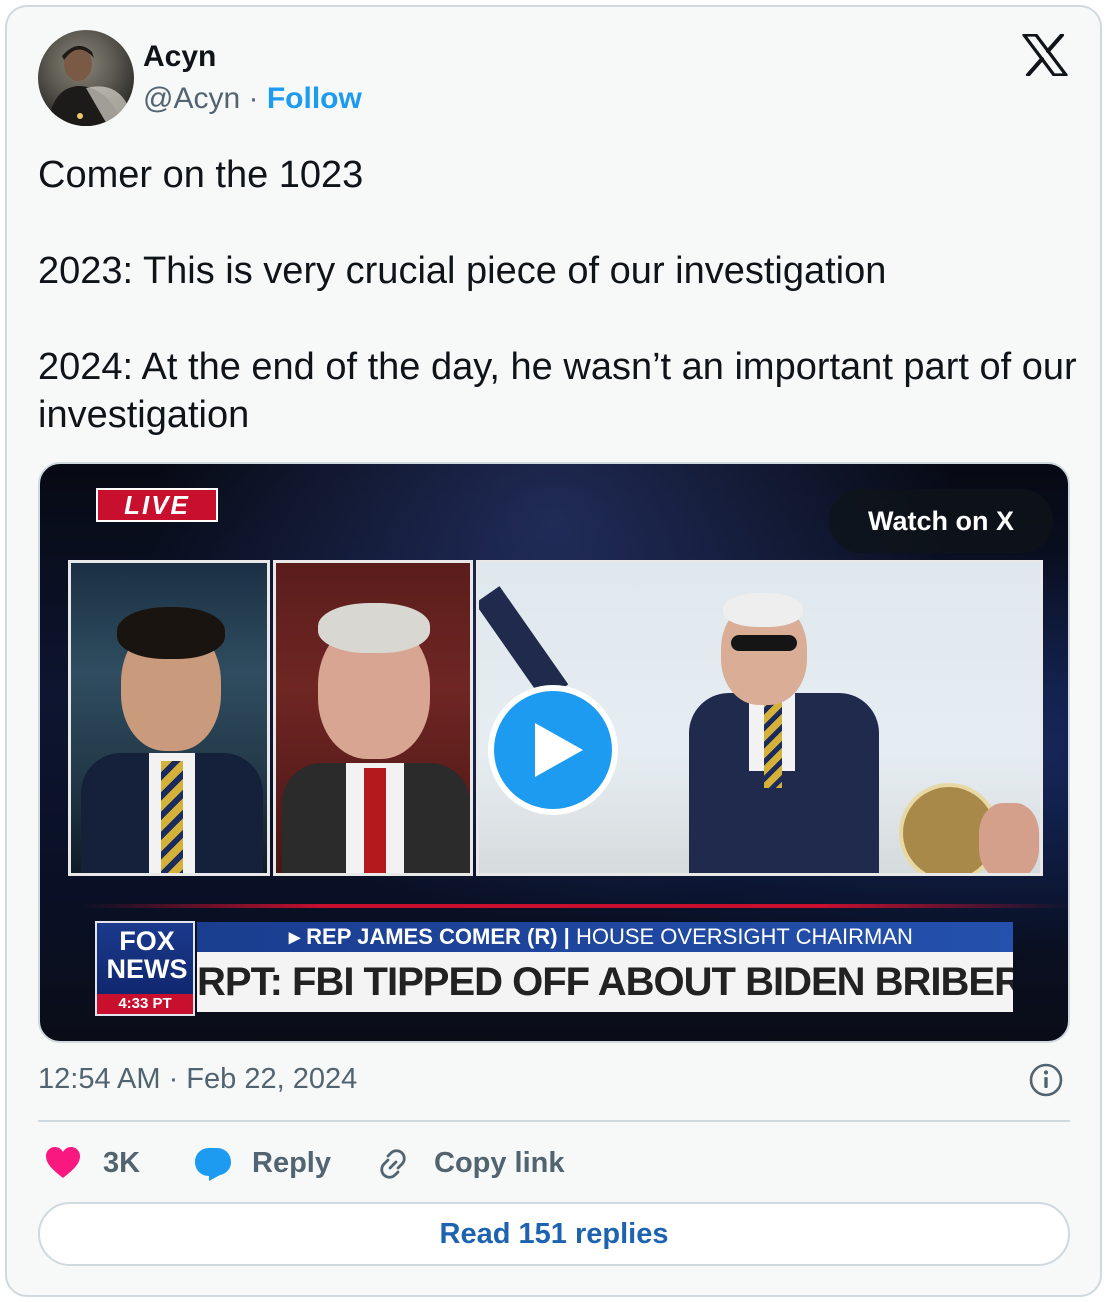  Describe the element at coordinates (291, 1163) in the screenshot. I see `reply-label: Reply` at that location.